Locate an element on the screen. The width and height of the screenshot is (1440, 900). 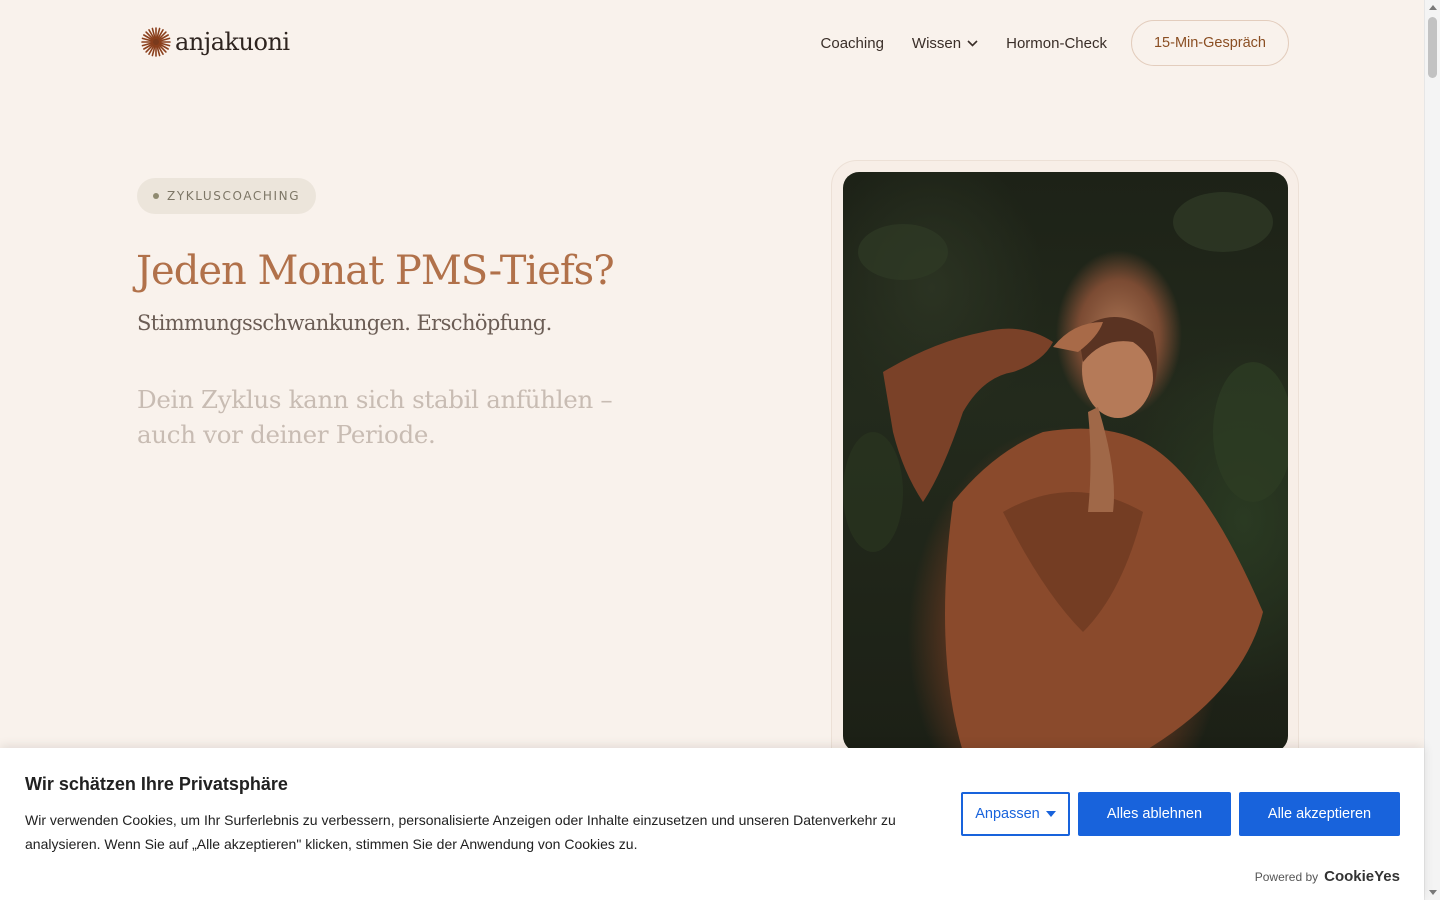
customize-label: Anpassen is located at coordinates (1007, 814).